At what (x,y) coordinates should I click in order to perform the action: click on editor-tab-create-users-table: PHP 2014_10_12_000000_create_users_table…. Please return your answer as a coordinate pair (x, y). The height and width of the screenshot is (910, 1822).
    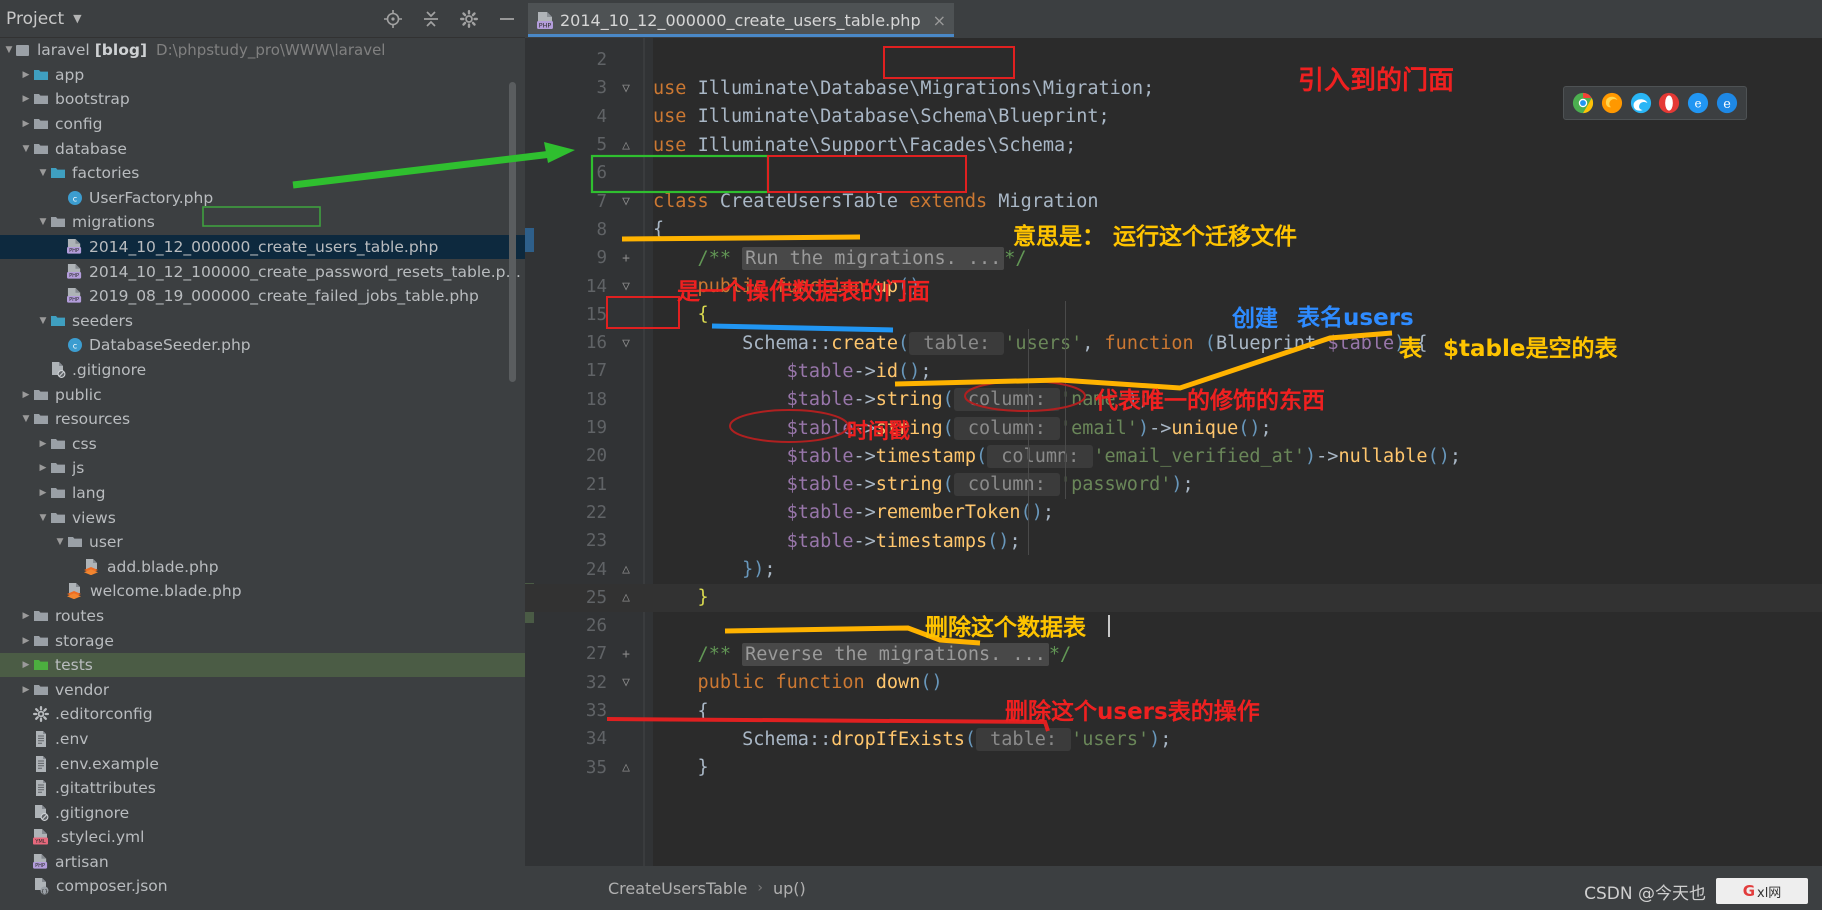
    Looking at the image, I should click on (741, 20).